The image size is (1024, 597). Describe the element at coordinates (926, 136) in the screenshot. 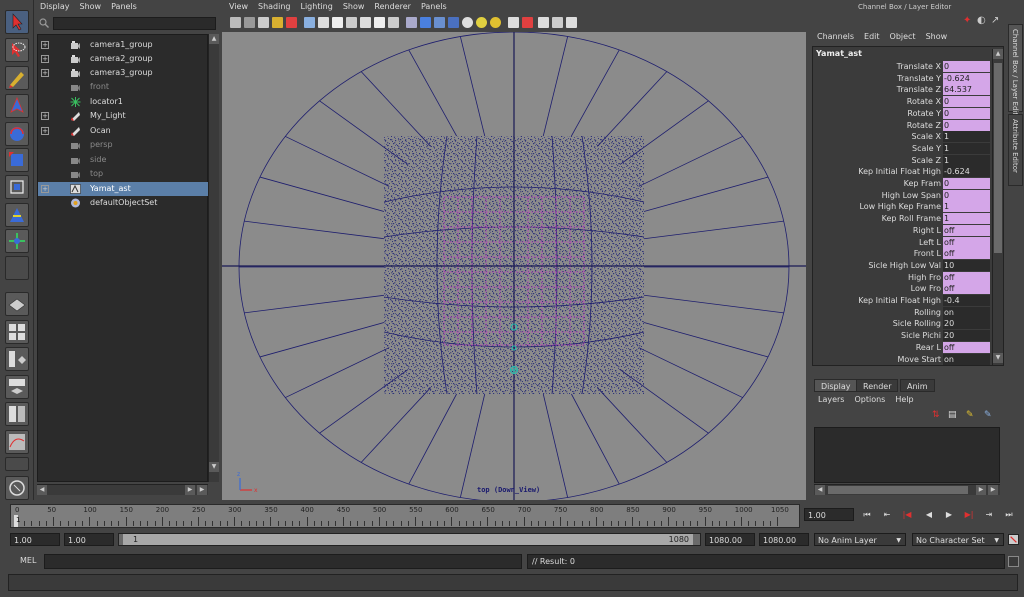

I see `channel-name: Scale X` at that location.